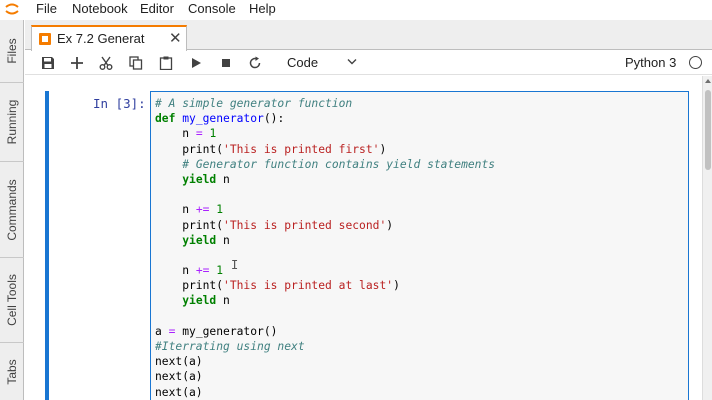 The image size is (712, 400). I want to click on sidebar-tab-cell-tools: Cell Tools, so click(12, 300).